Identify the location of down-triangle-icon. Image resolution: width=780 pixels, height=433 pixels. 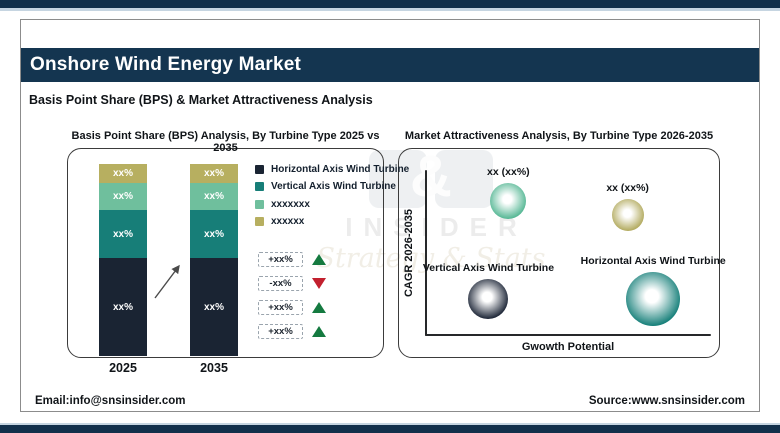
(319, 283).